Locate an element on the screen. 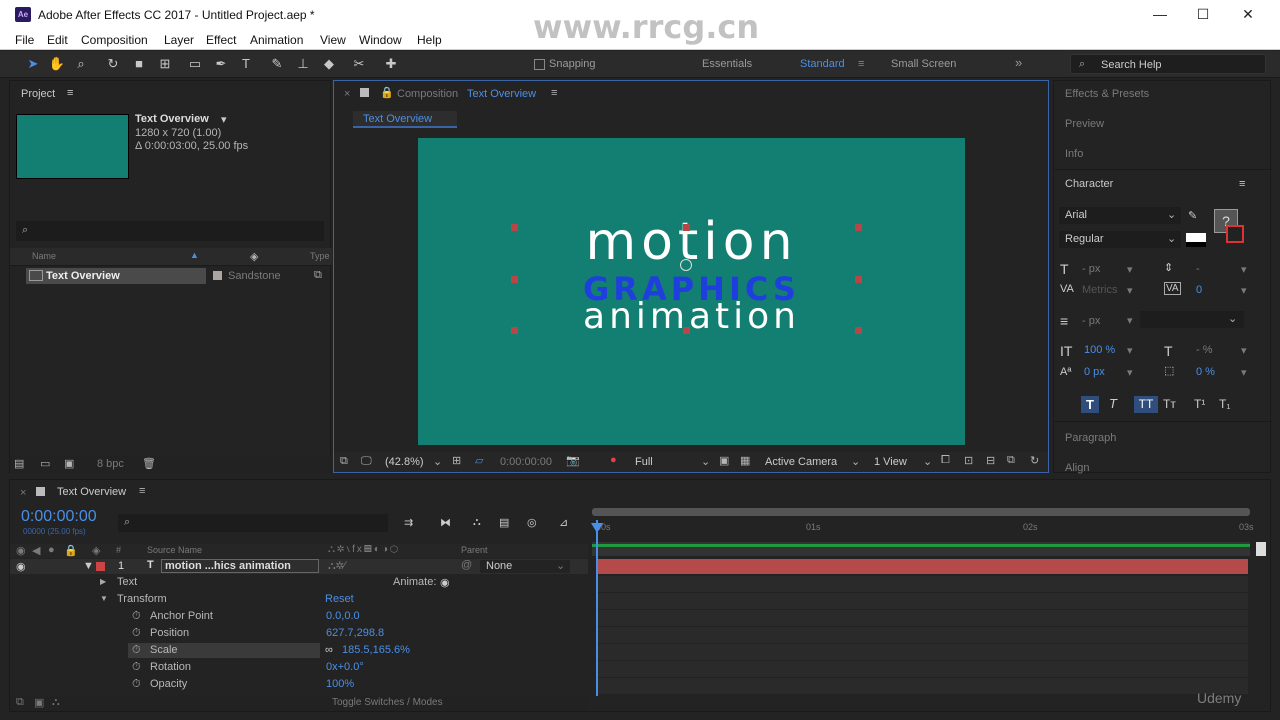 Image resolution: width=1280 pixels, height=720 pixels. comp-dropdown-icon: ▾ is located at coordinates (224, 119).